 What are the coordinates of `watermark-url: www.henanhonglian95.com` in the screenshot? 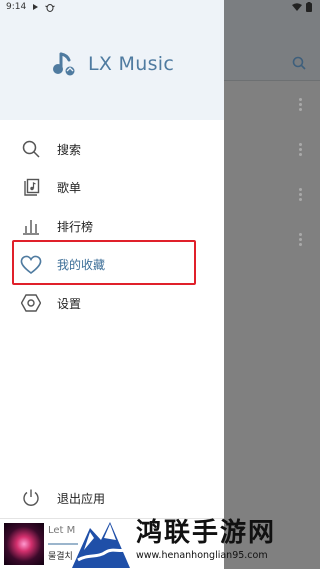 It's located at (202, 555).